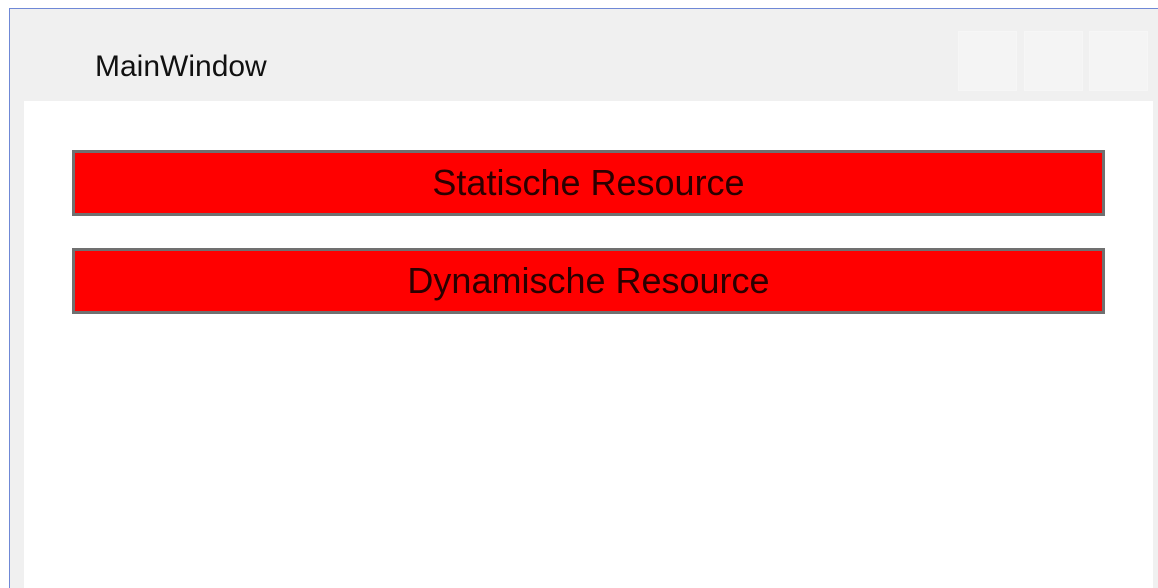  What do you see at coordinates (588, 281) in the screenshot?
I see `dynamic-resource-button: Dynamische Resource` at bounding box center [588, 281].